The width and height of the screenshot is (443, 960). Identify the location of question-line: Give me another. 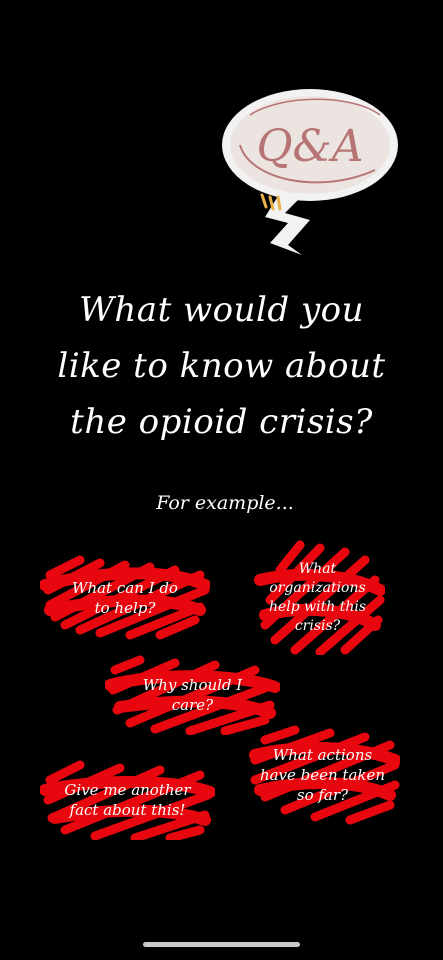
(127, 790).